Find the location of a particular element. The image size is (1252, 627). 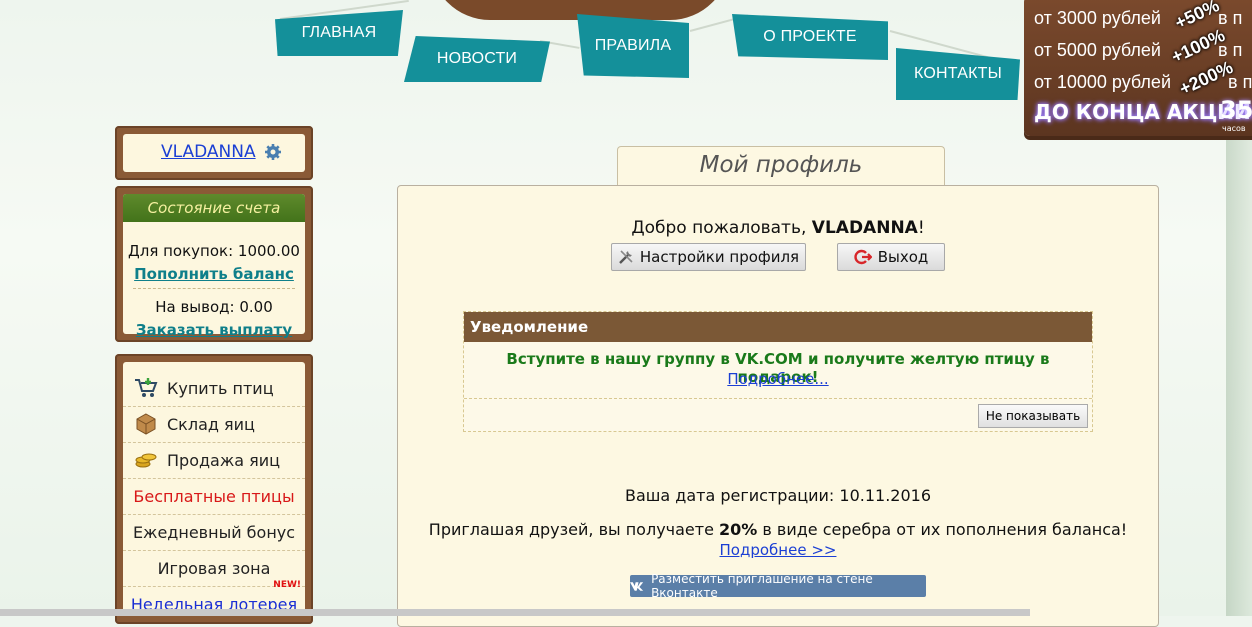

registration-date: Ваша дата регистрации: 10.11.2016 is located at coordinates (778, 495).